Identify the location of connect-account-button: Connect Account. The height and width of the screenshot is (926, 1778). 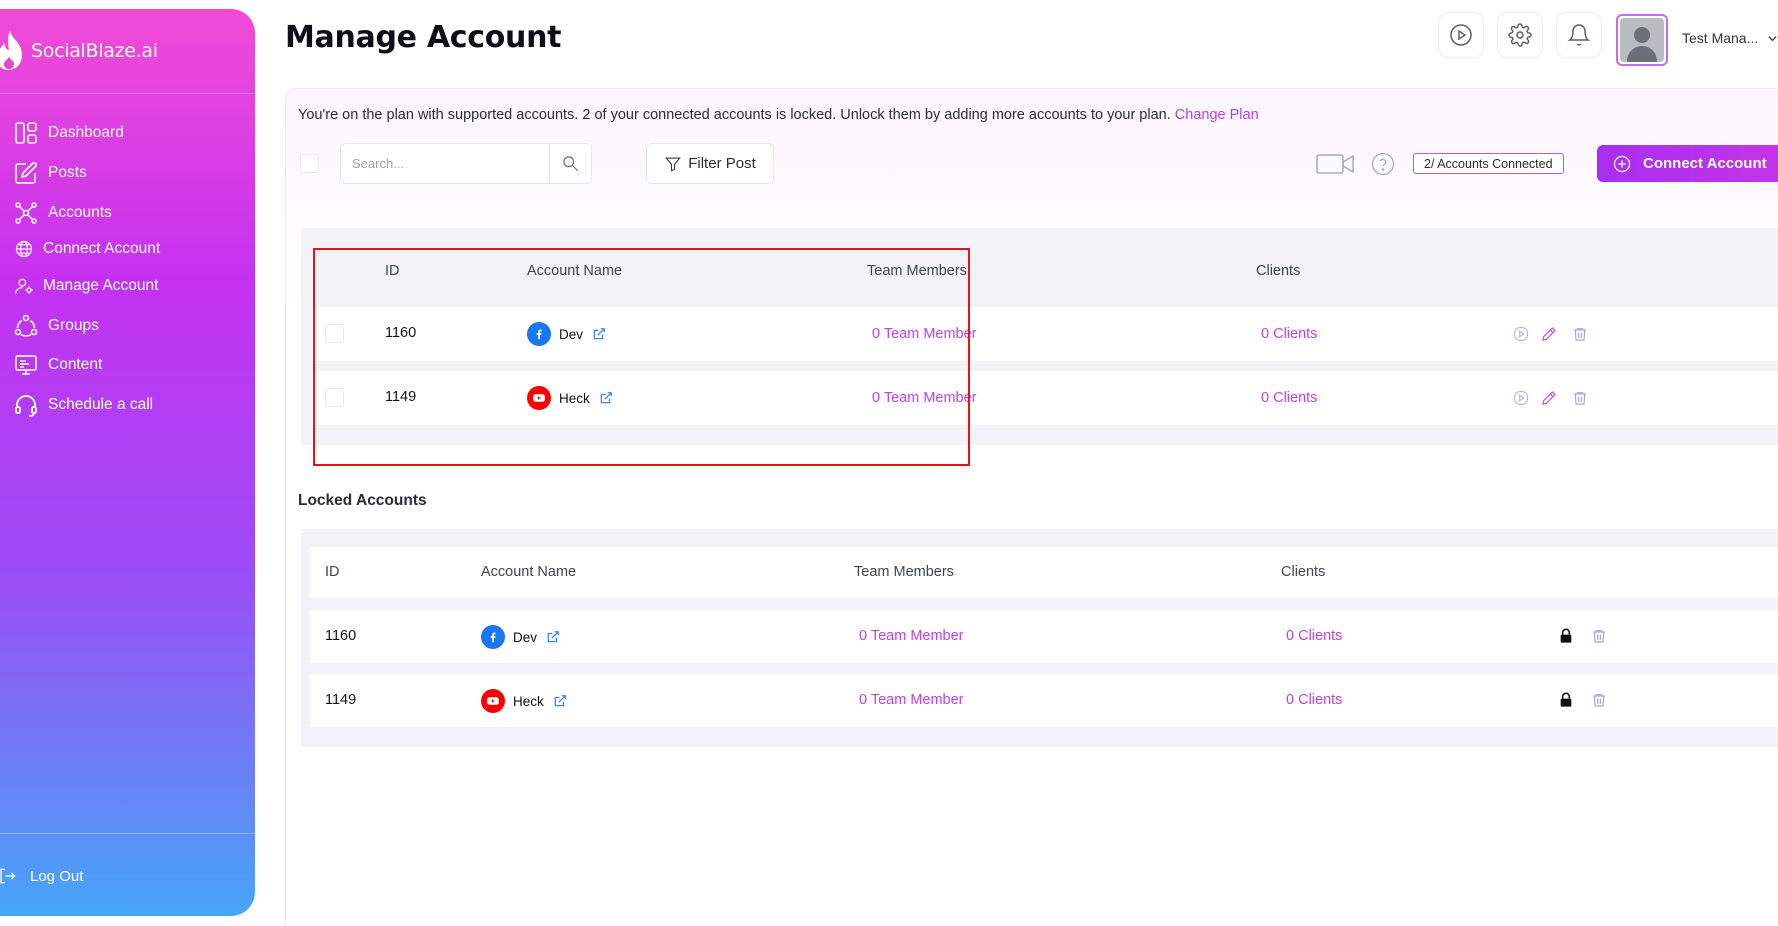
(1687, 163).